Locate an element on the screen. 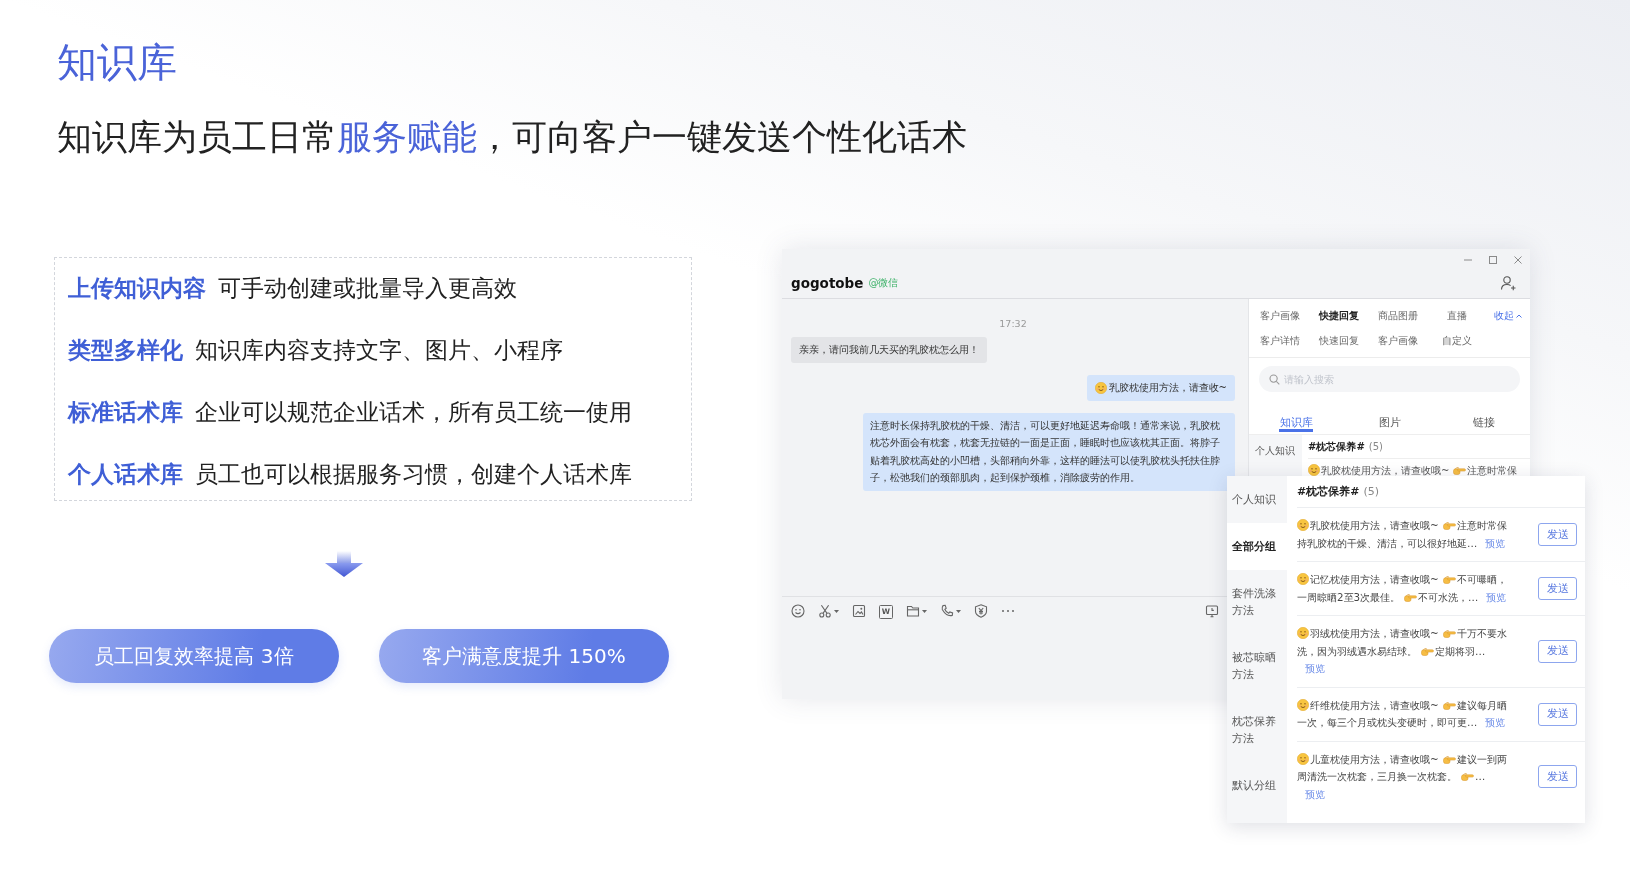 This screenshot has height=888, width=1630. group-item: 被芯晾晒方法 is located at coordinates (1257, 666).